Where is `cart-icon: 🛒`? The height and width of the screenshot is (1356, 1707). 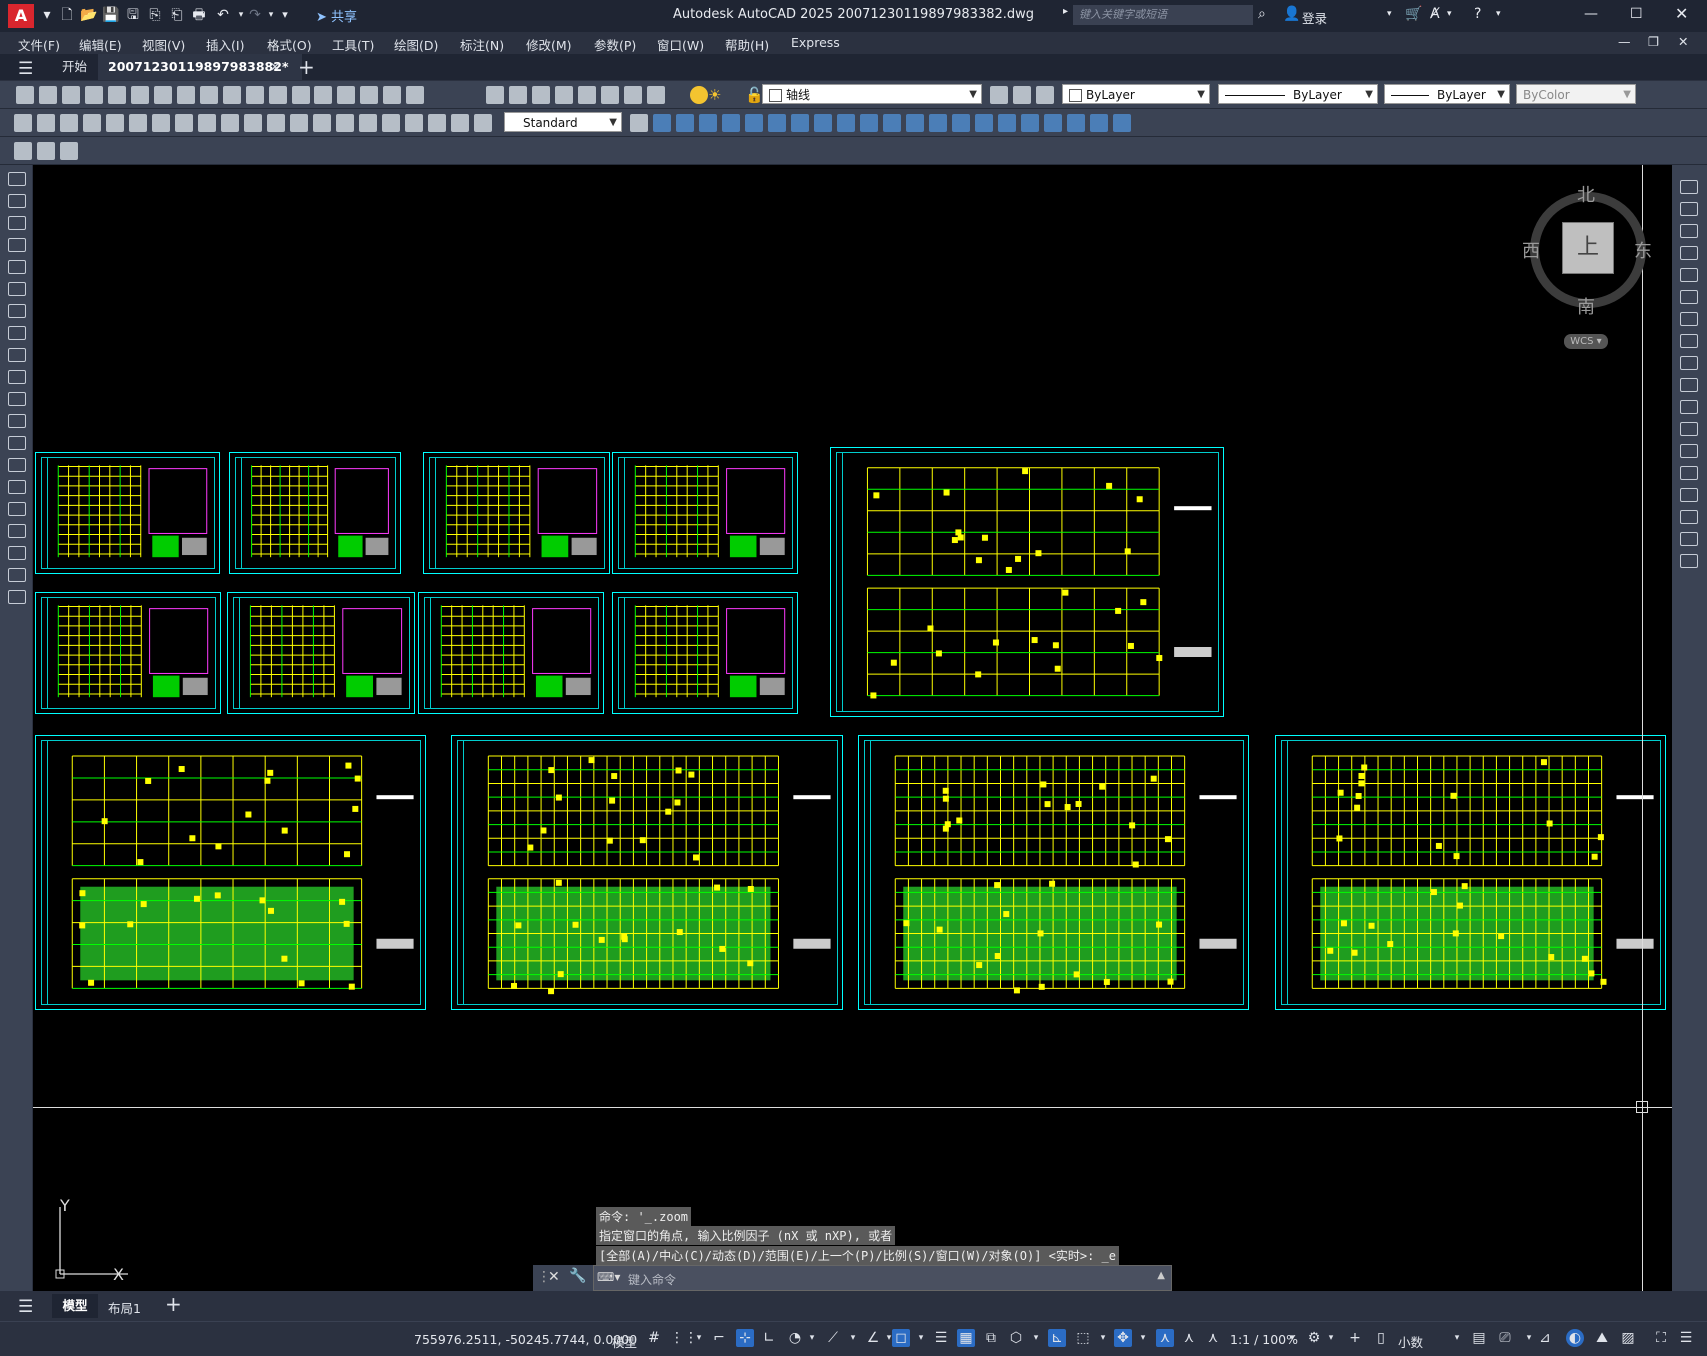
cart-icon: 🛒 is located at coordinates (1413, 14).